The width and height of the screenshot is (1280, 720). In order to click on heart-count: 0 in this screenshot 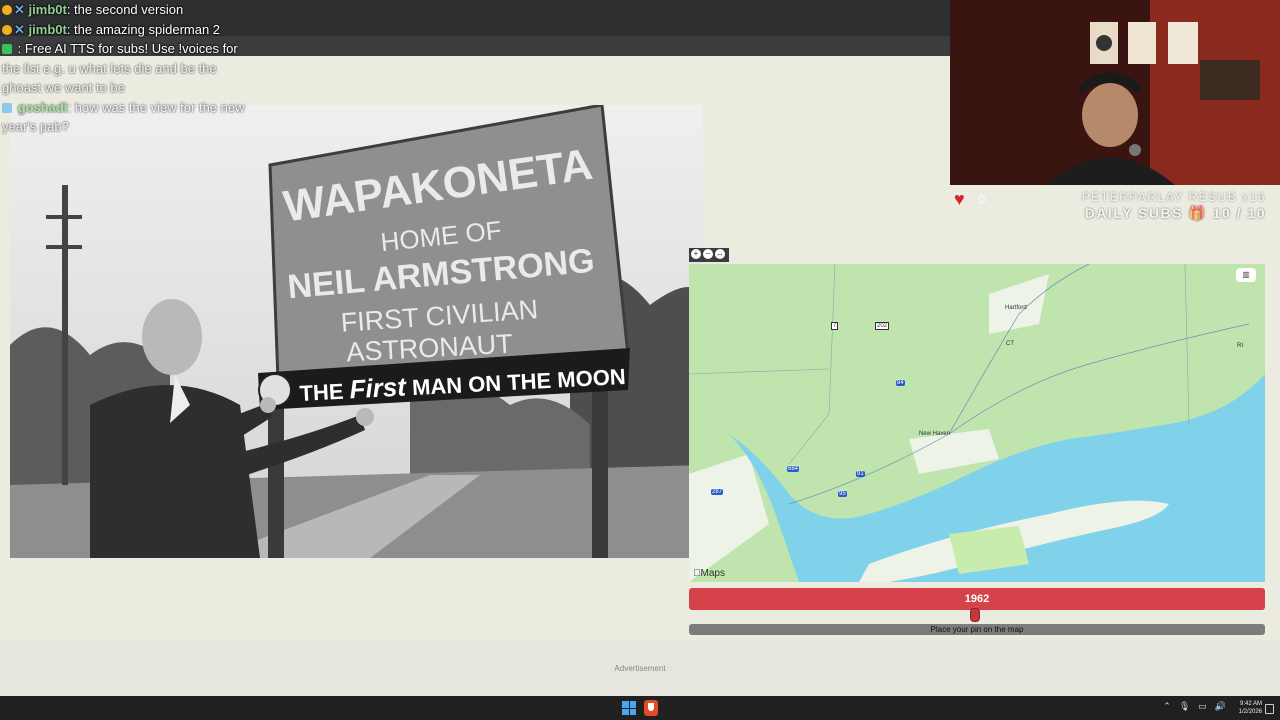, I will do `click(982, 199)`.